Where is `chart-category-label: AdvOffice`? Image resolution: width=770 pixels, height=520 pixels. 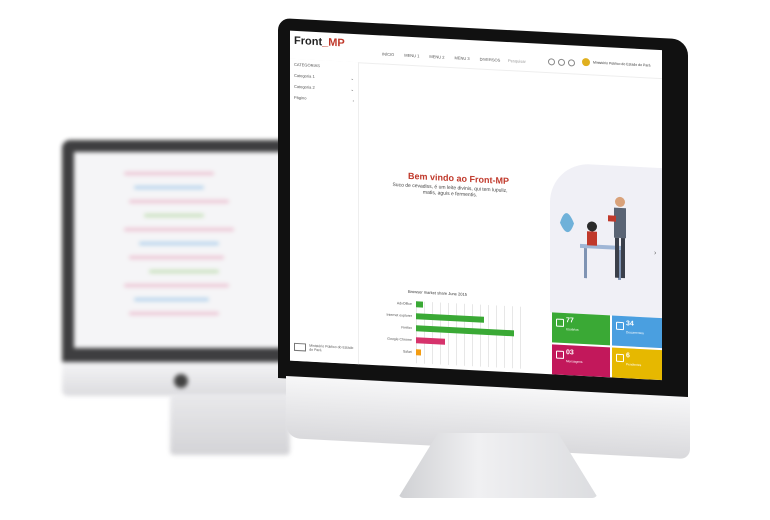
chart-category-label: AdvOffice is located at coordinates (404, 304).